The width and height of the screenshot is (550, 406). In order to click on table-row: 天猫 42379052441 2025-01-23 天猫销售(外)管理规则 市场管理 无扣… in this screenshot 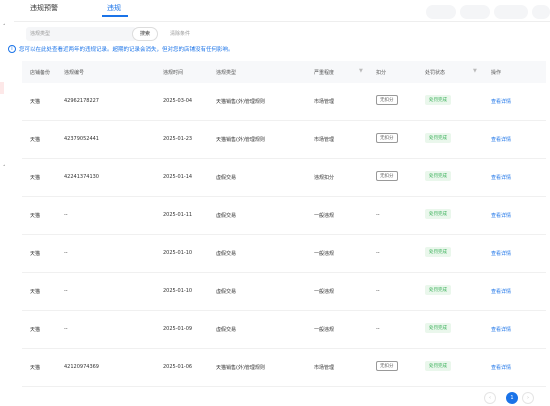, I will do `click(284, 140)`.